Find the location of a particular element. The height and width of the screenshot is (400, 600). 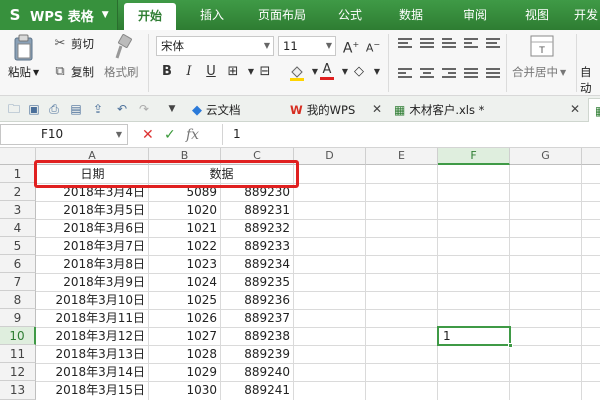

justify-icon is located at coordinates (471, 74).